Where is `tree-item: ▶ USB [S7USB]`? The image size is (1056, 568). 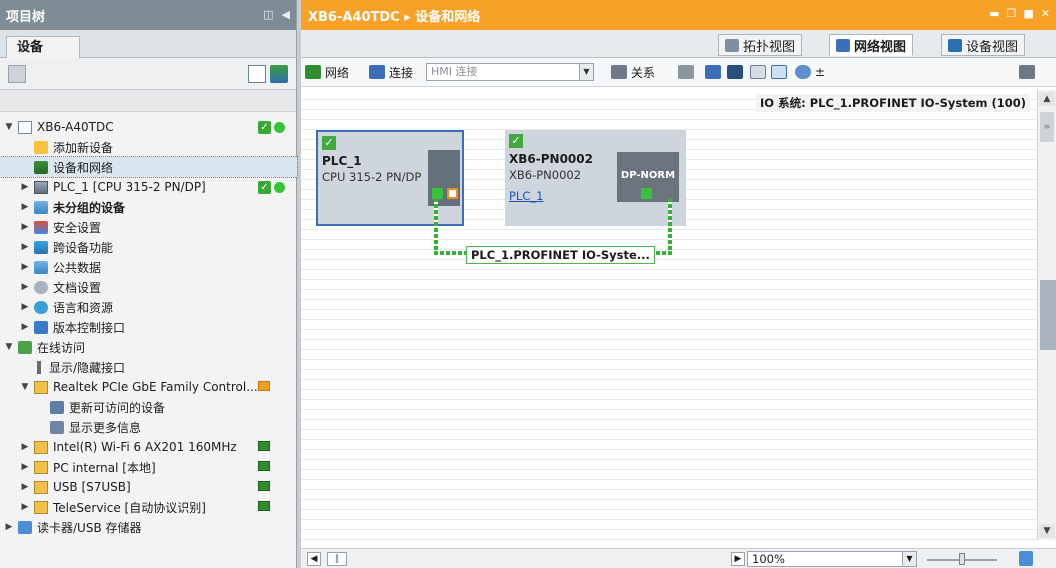
tree-item: ▶ USB [S7USB] is located at coordinates (148, 487).